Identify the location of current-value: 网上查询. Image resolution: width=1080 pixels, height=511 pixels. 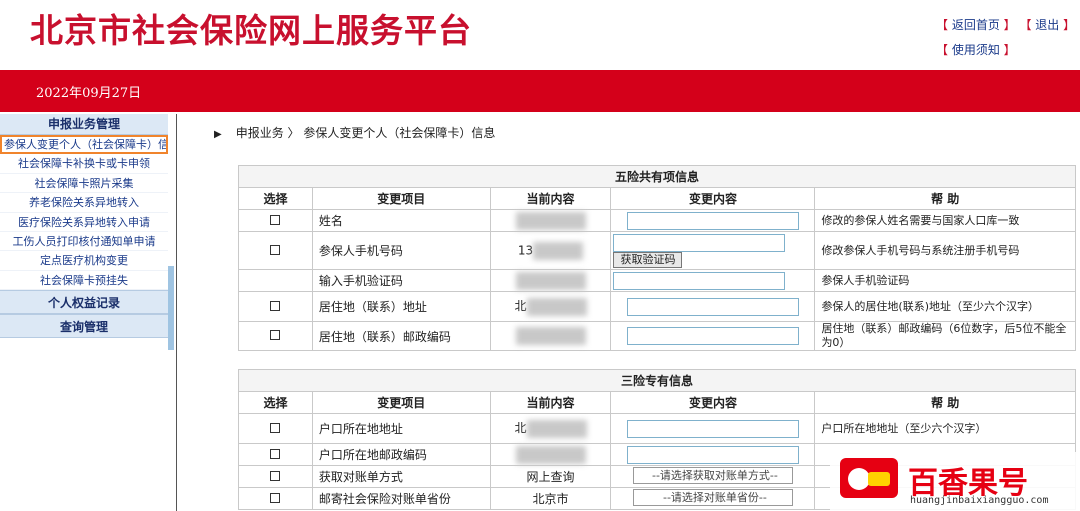
(550, 476).